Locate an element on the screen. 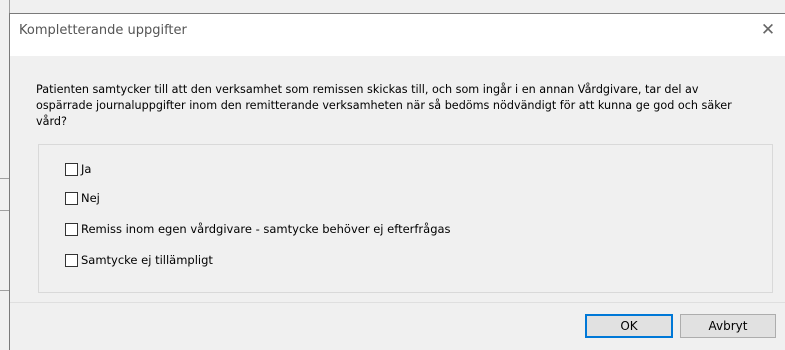 This screenshot has height=350, width=785. option-ja: Ja is located at coordinates (78, 169).